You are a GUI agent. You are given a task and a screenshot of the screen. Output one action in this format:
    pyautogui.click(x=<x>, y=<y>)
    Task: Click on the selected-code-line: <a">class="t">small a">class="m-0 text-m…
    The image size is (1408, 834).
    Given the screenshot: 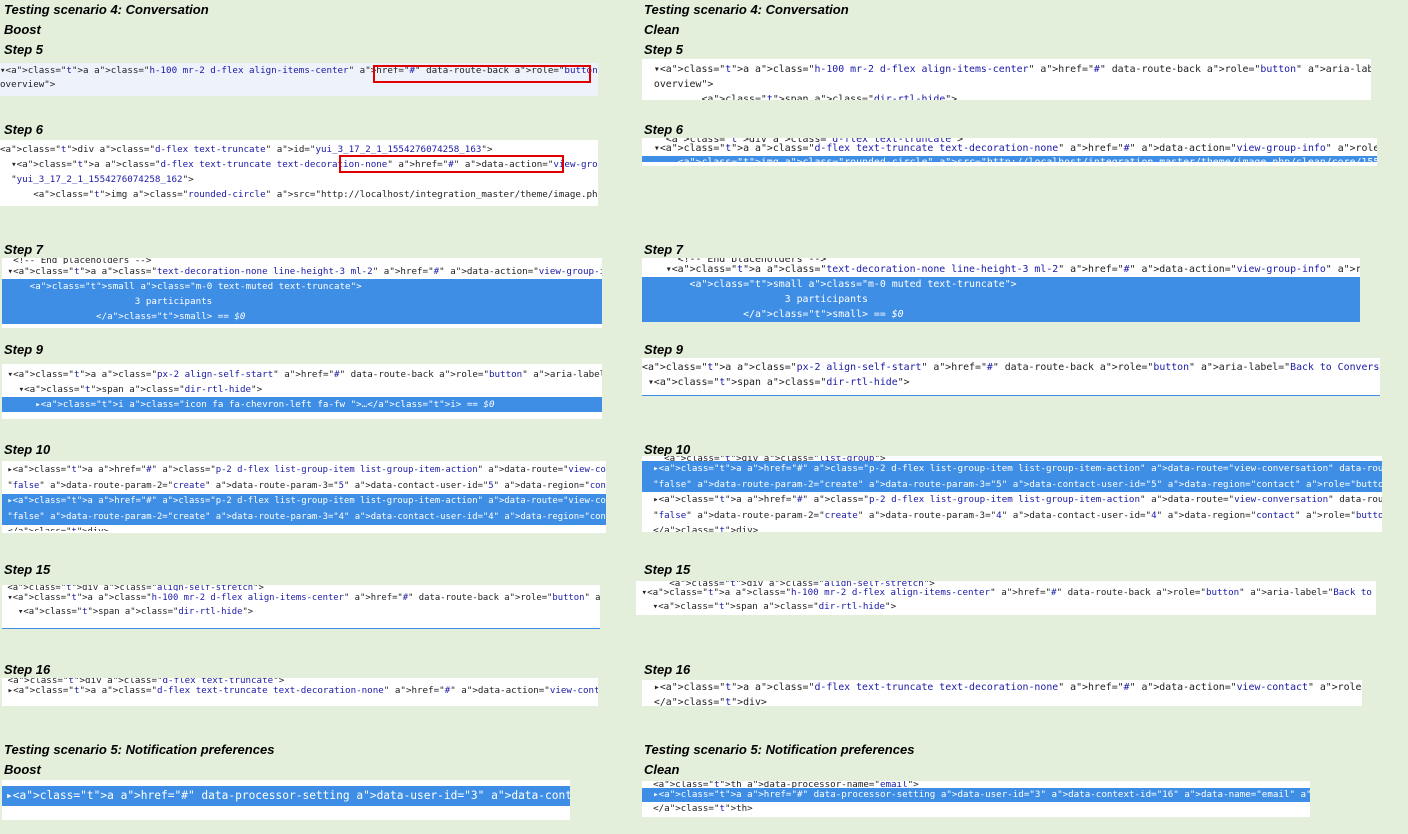 What is the action you would take?
    pyautogui.click(x=302, y=286)
    